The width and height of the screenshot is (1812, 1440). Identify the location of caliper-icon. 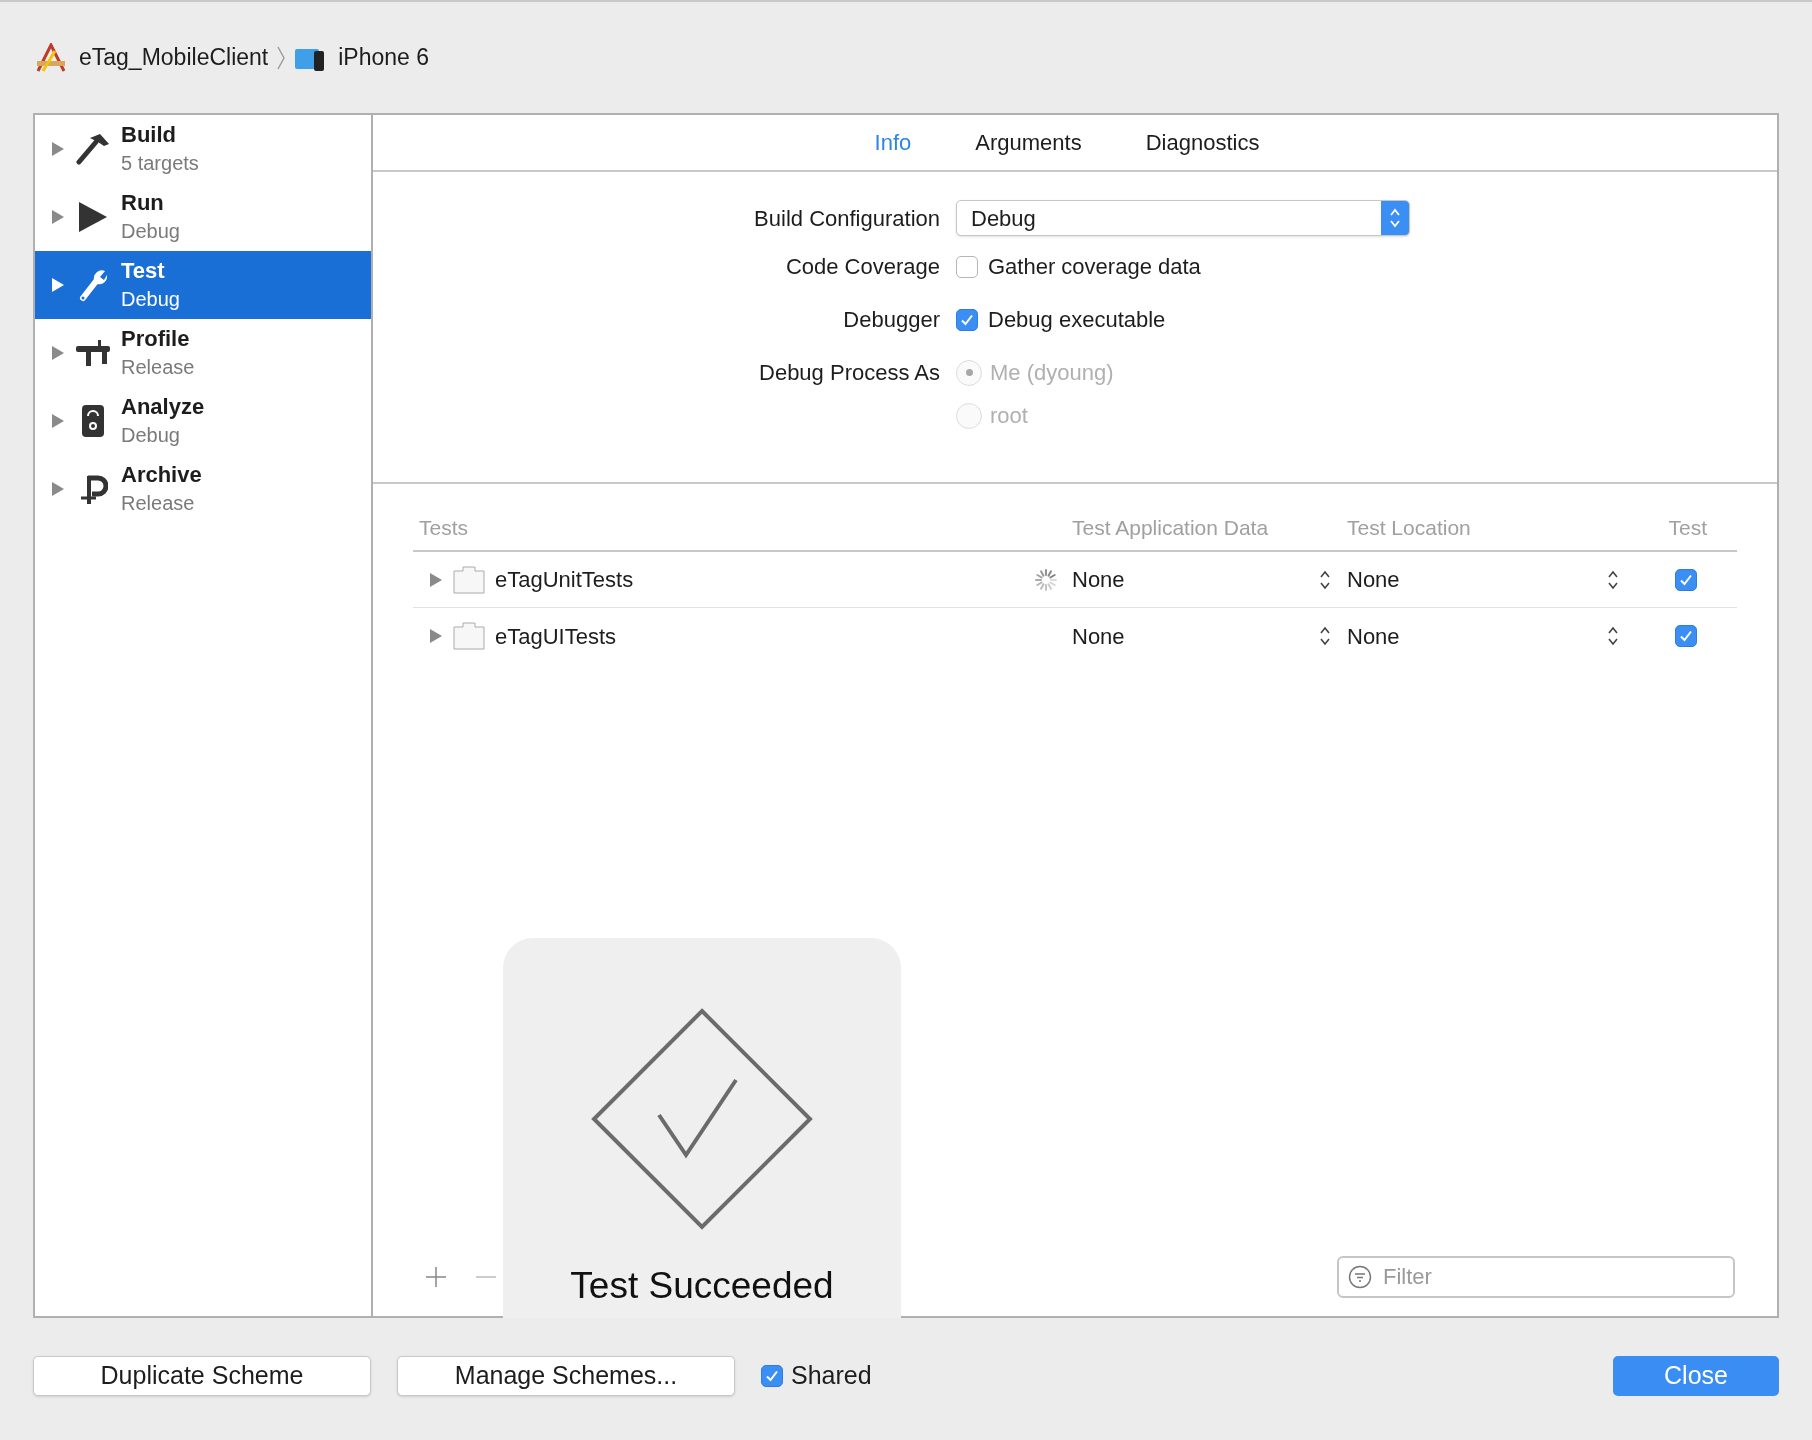
(93, 353).